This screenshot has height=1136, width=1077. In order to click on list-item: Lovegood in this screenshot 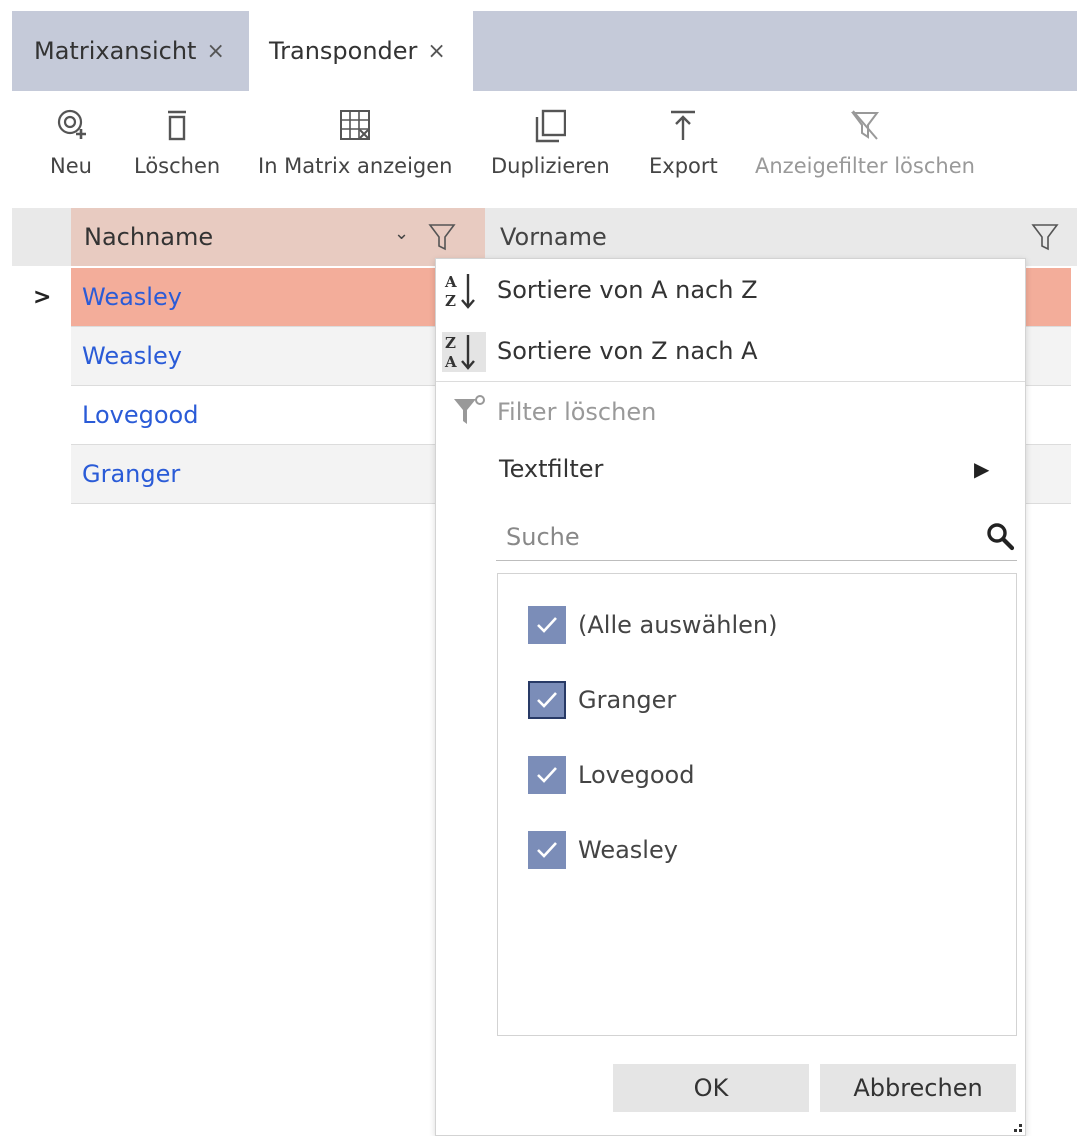, I will do `click(611, 775)`.